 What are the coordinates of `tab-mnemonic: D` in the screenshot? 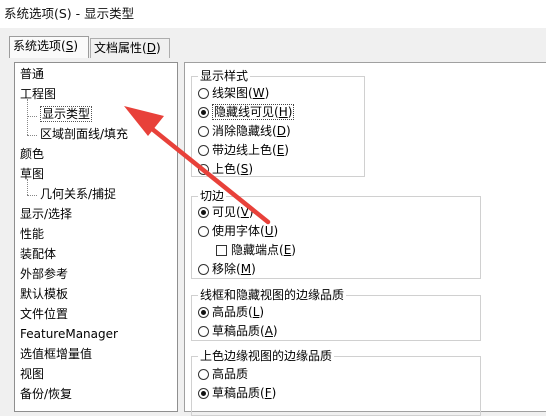 It's located at (151, 48).